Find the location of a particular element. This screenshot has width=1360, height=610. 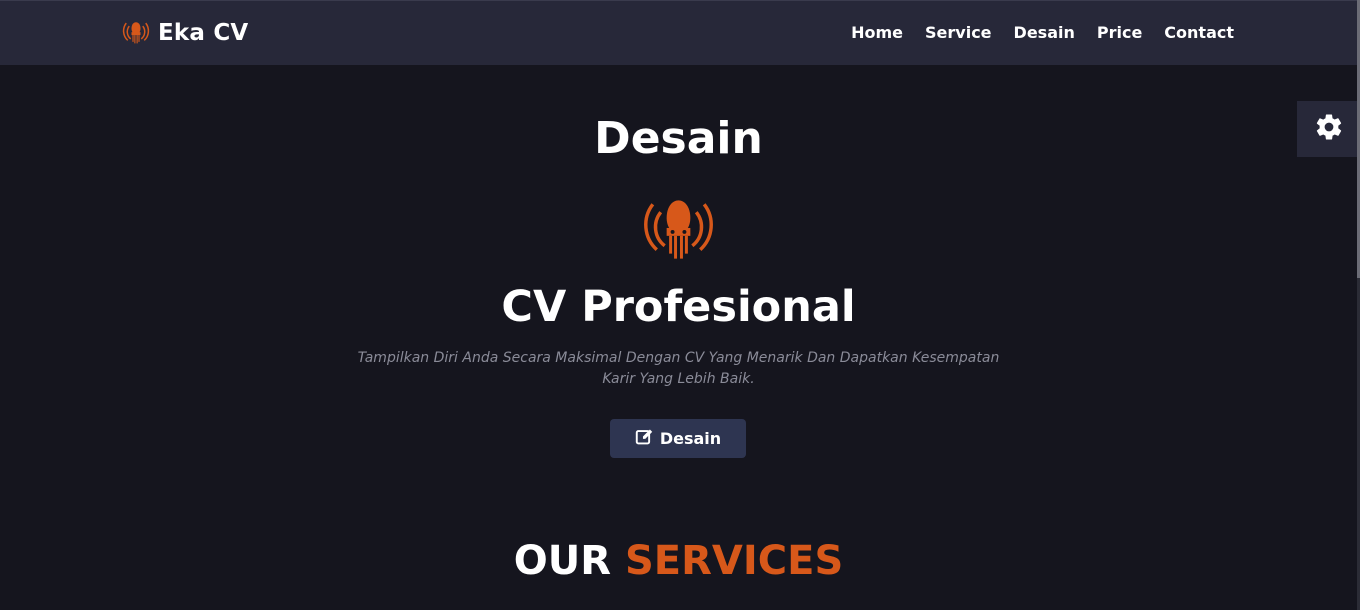

hero-heading: Desain is located at coordinates (678, 138).